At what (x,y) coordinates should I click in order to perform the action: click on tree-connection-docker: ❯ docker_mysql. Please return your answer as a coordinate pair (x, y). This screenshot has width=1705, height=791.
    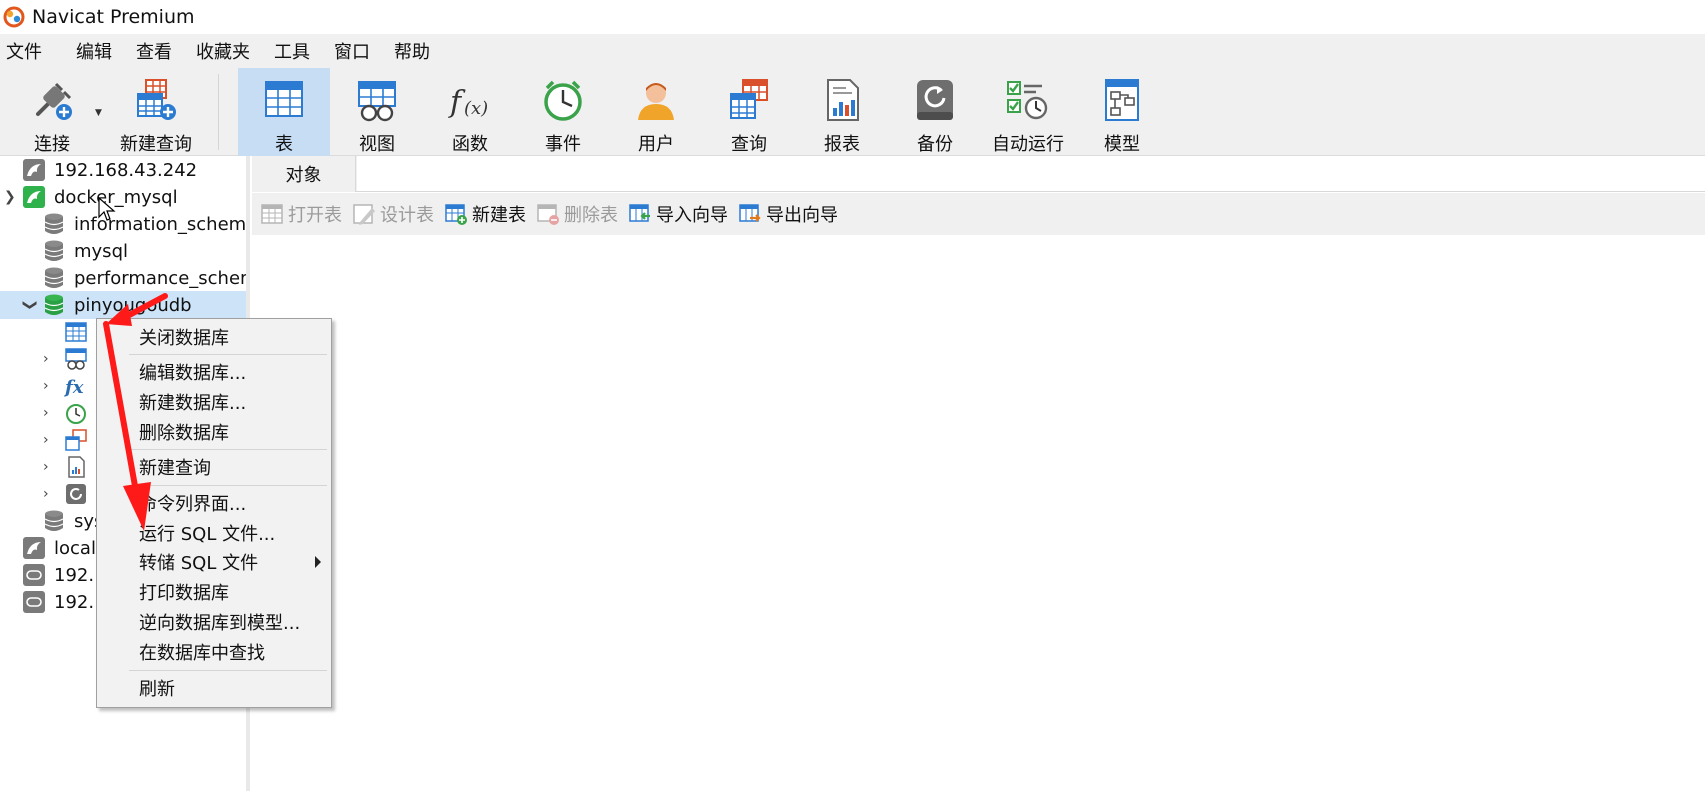
    Looking at the image, I should click on (123, 197).